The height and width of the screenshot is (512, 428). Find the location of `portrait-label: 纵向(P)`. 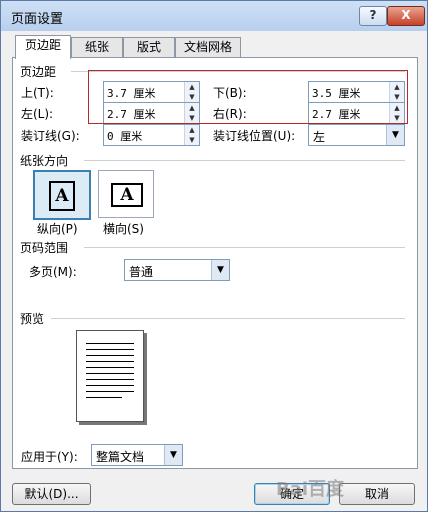

portrait-label: 纵向(P) is located at coordinates (57, 228).